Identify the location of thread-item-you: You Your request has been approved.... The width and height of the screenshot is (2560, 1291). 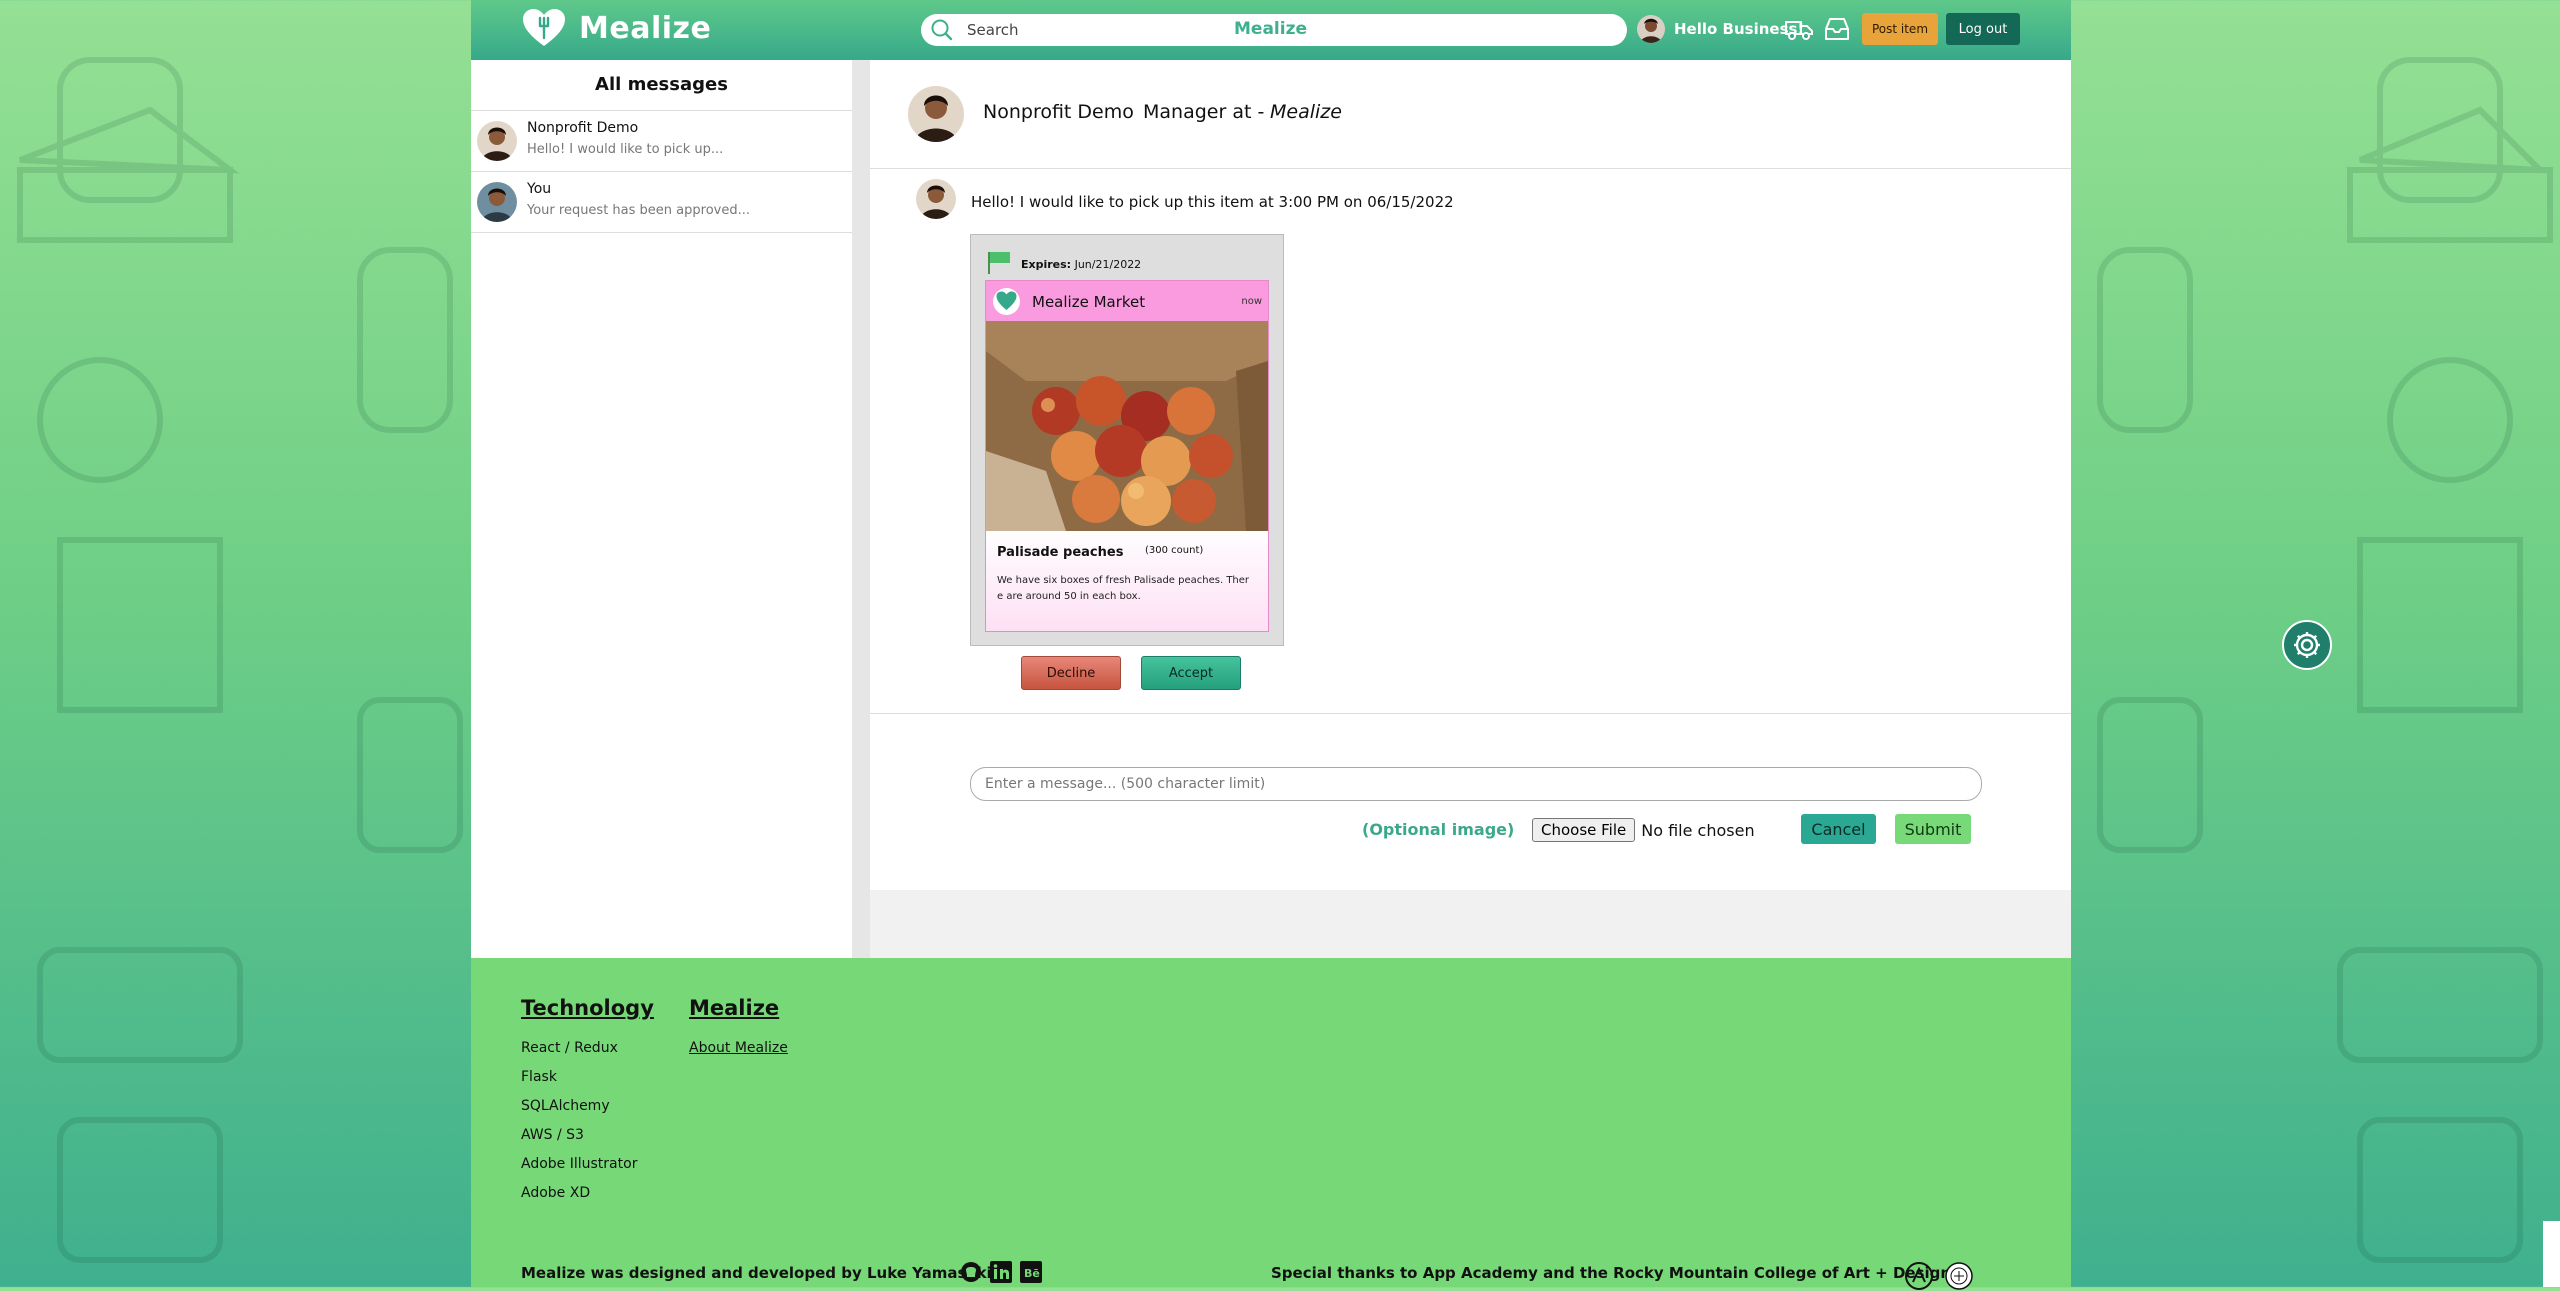
(661, 202).